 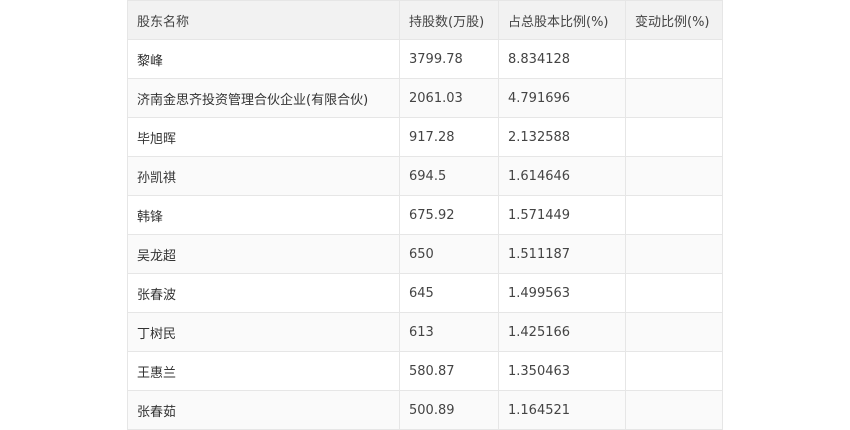 I want to click on table-row: 孙凯祺 694.5 1.614646, so click(x=425, y=176).